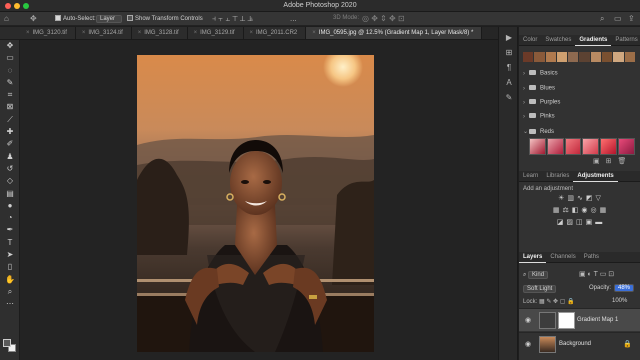 The image size is (640, 360). I want to click on home-icon: ⌂, so click(6, 18).